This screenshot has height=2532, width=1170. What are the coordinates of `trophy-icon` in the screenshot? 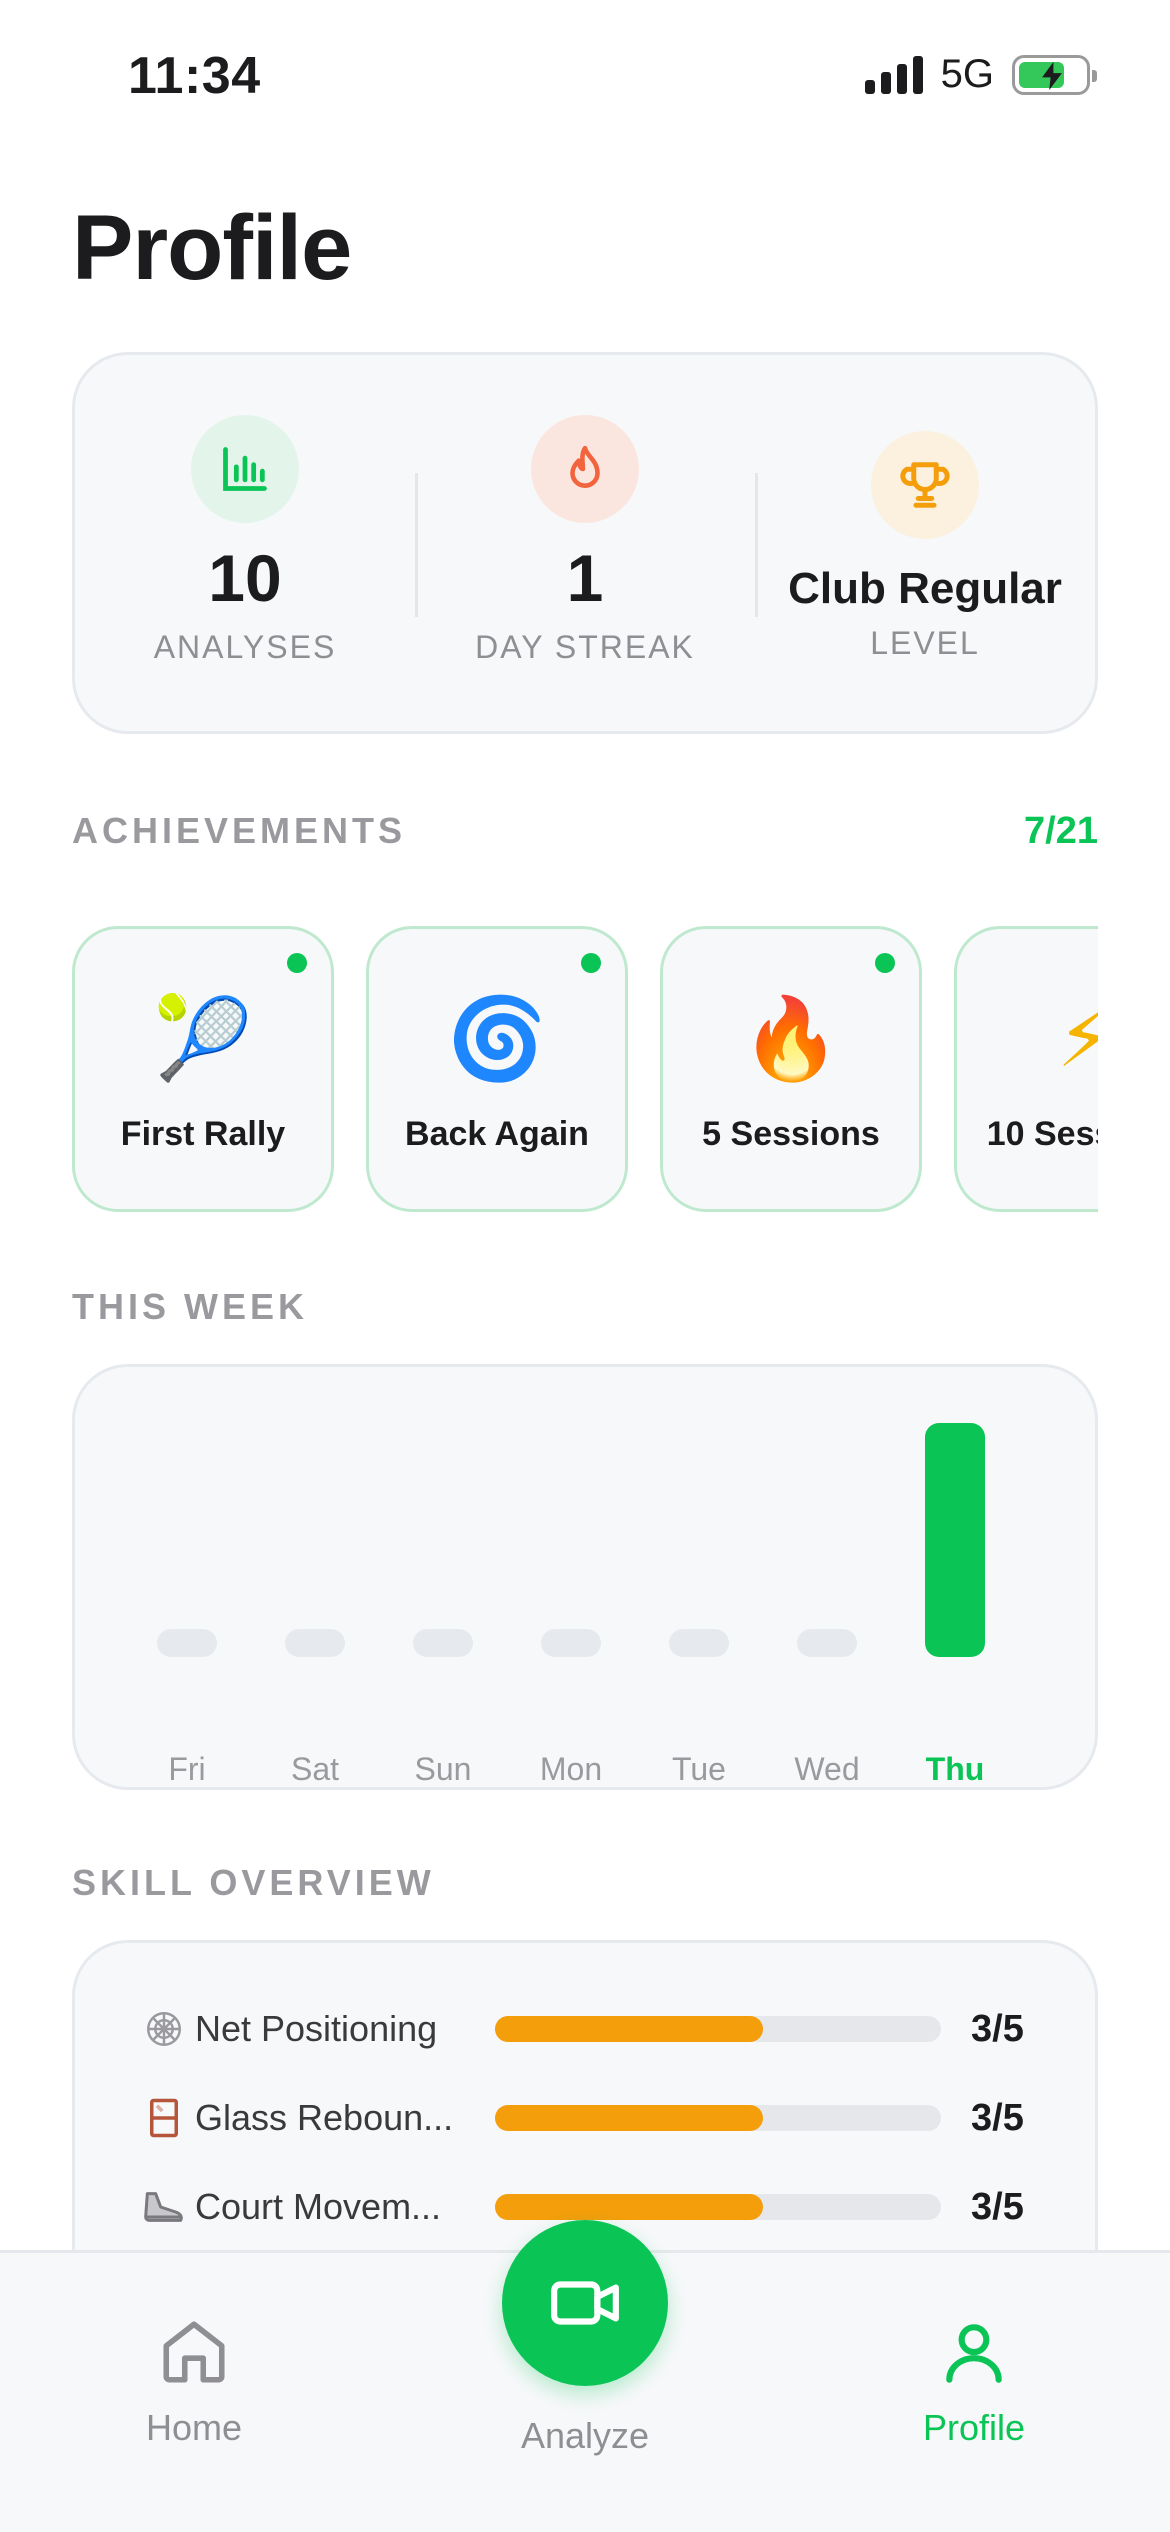 It's located at (925, 485).